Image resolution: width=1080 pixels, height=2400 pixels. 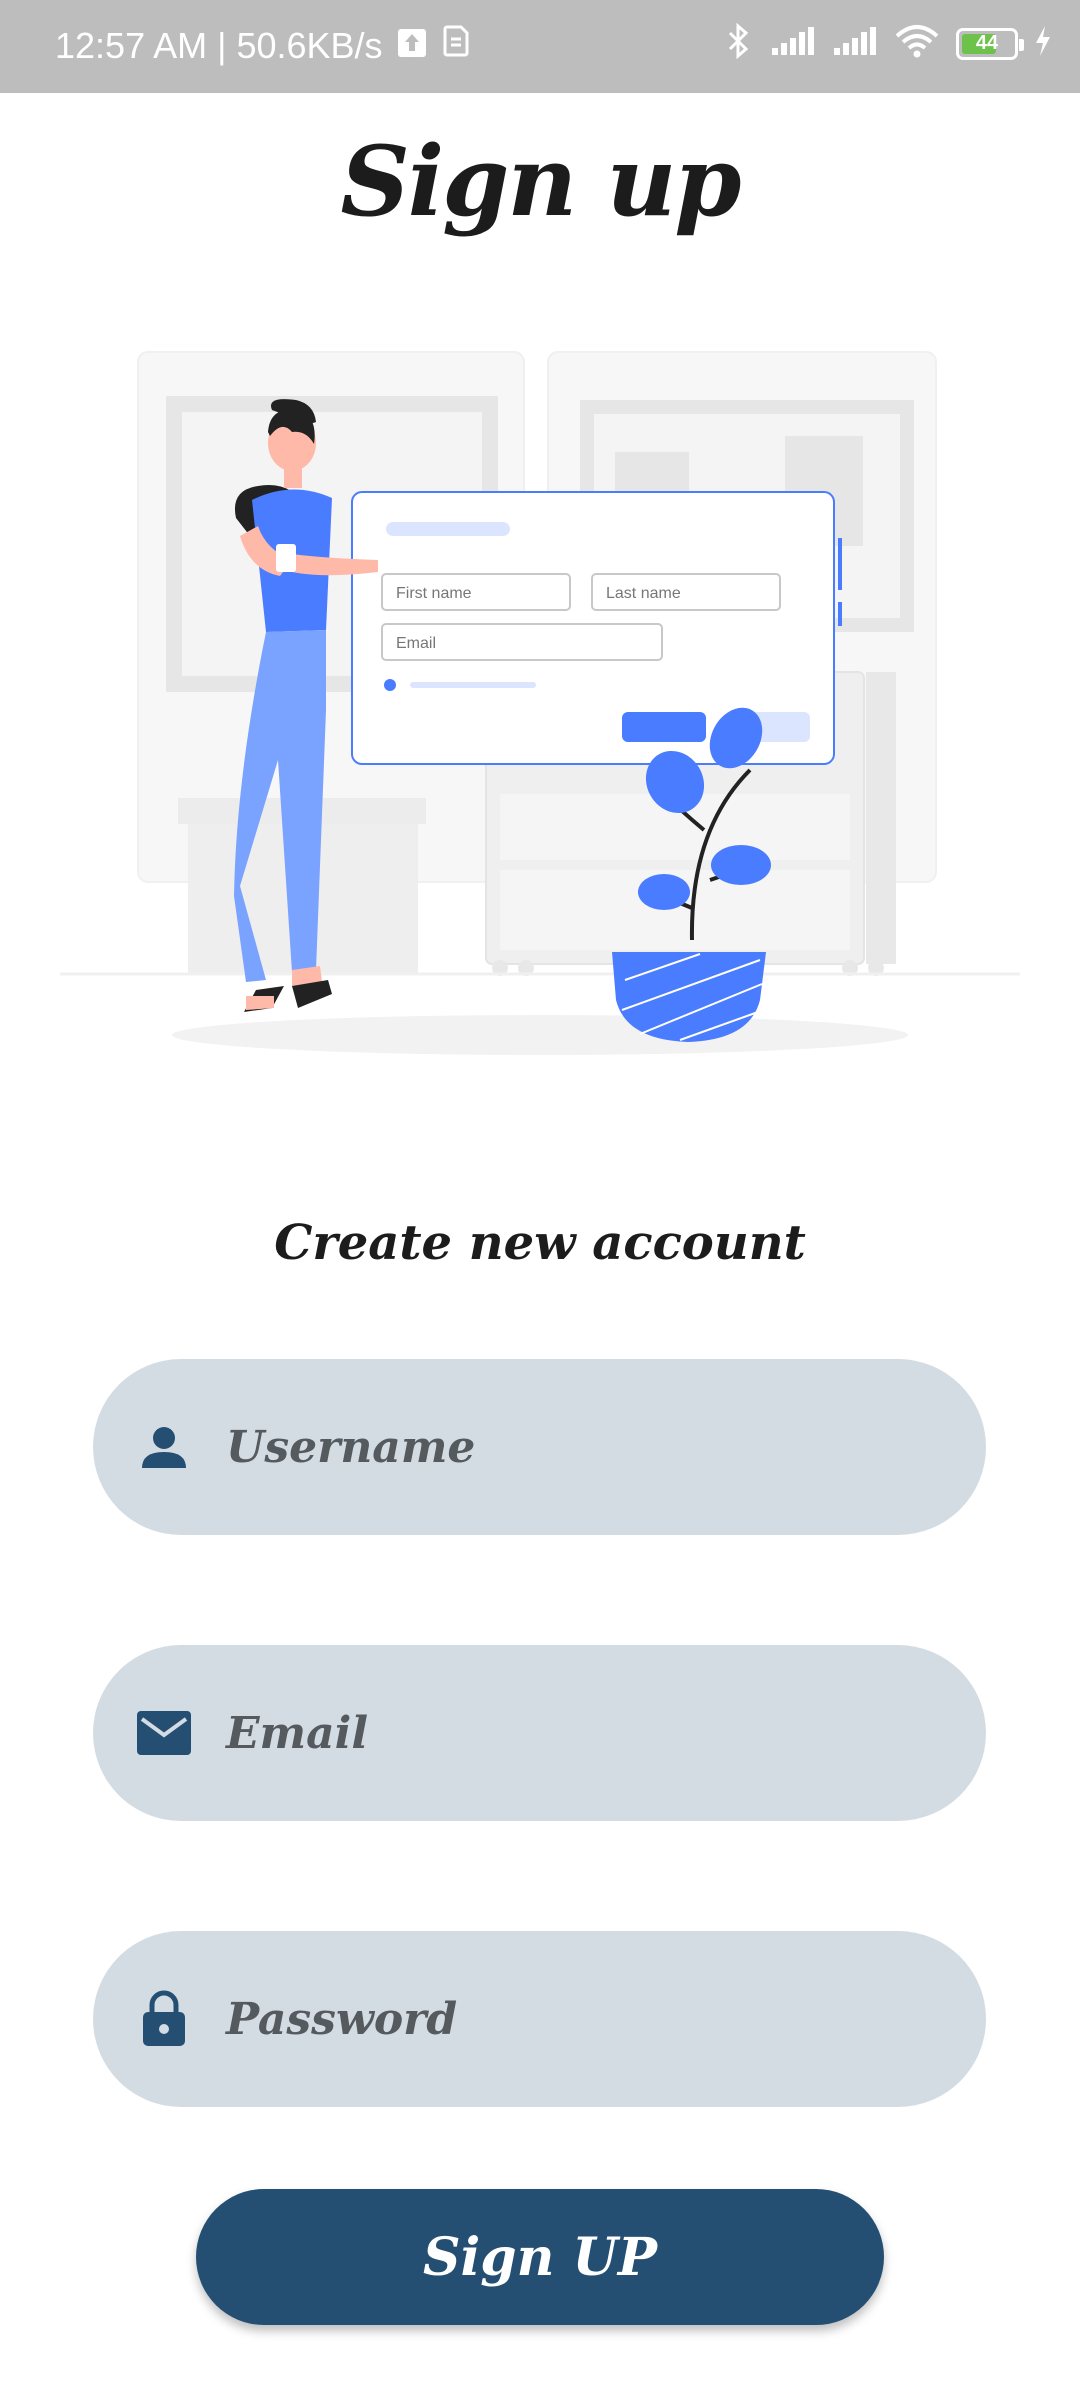 I want to click on battery-icon: 44, so click(x=990, y=43).